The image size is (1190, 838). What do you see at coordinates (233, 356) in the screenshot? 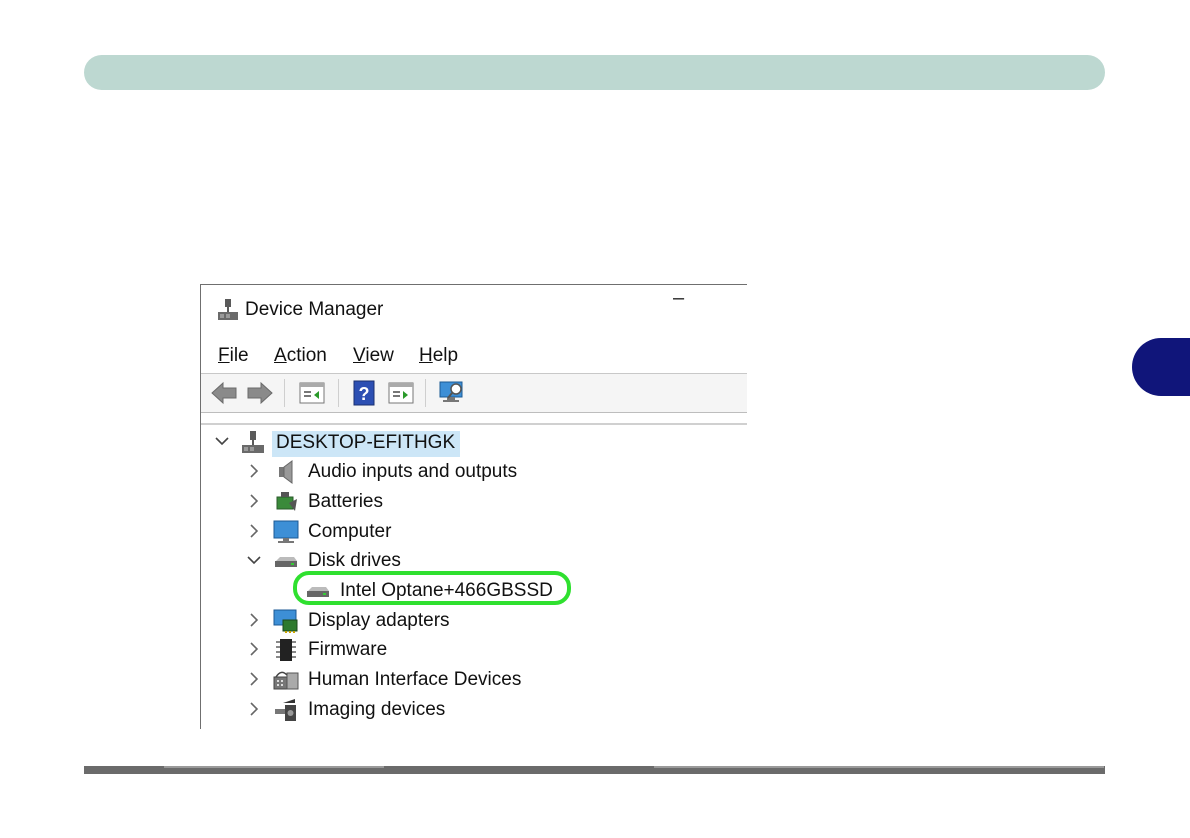
I see `menu-file: File` at bounding box center [233, 356].